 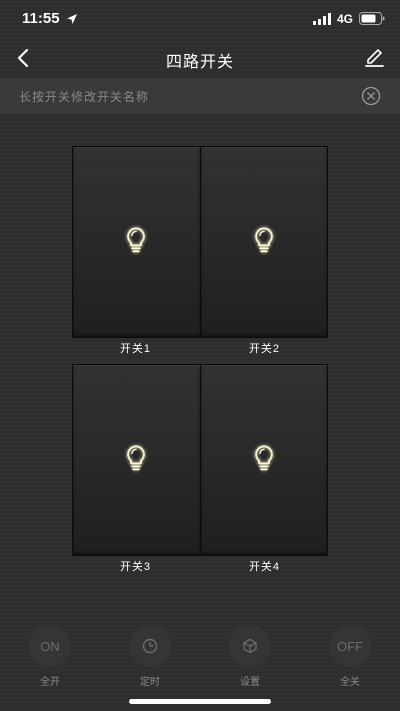 What do you see at coordinates (200, 656) in the screenshot?
I see `bottom-action-bar: ON 全开 定时 设置 OFF 全关` at bounding box center [200, 656].